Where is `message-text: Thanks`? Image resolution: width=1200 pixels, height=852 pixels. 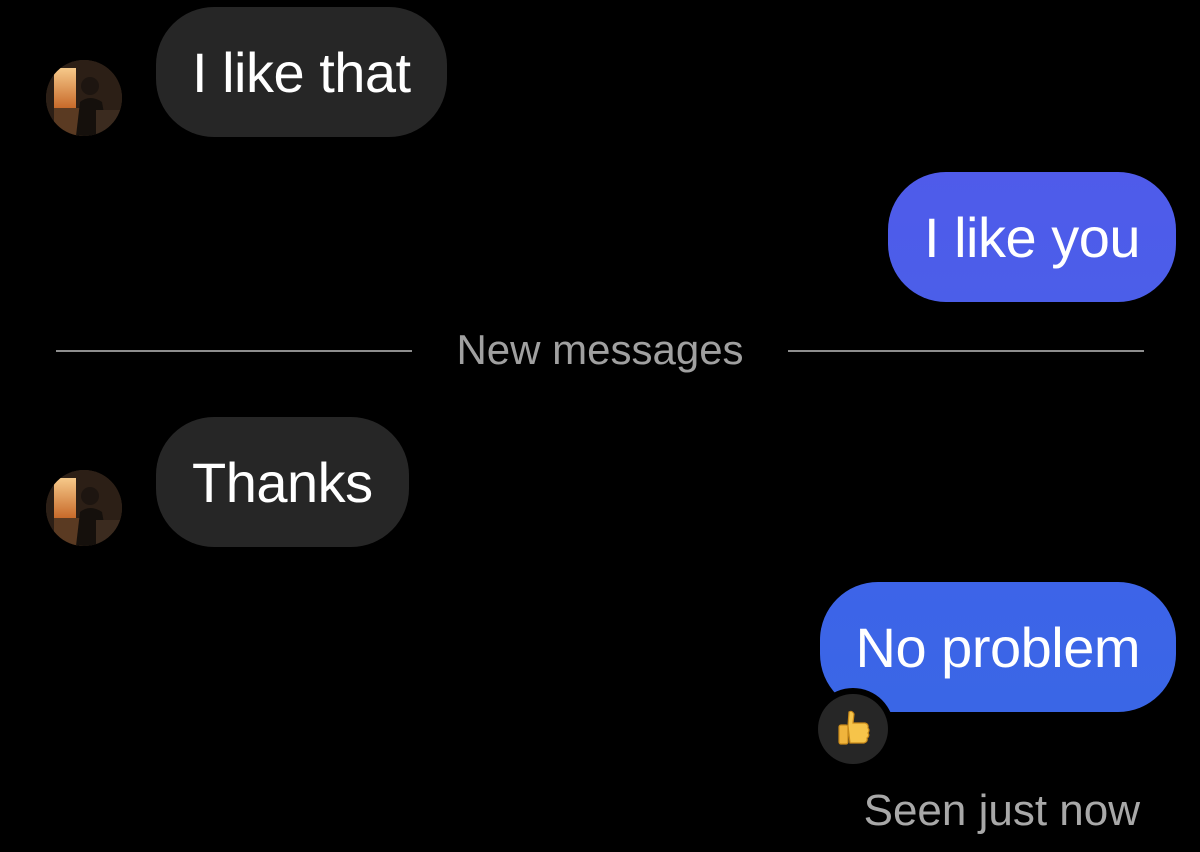
message-text: Thanks is located at coordinates (282, 482).